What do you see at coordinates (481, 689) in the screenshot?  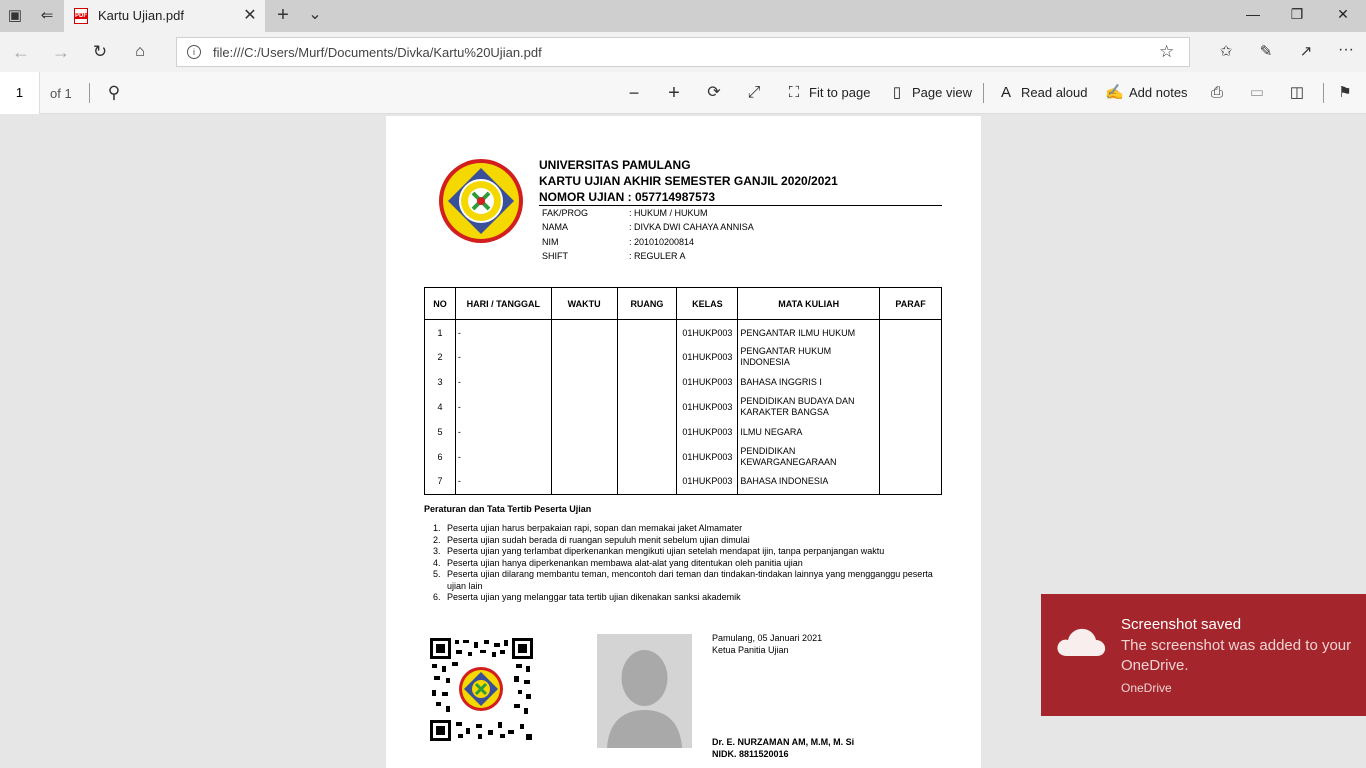 I see `qr-code` at bounding box center [481, 689].